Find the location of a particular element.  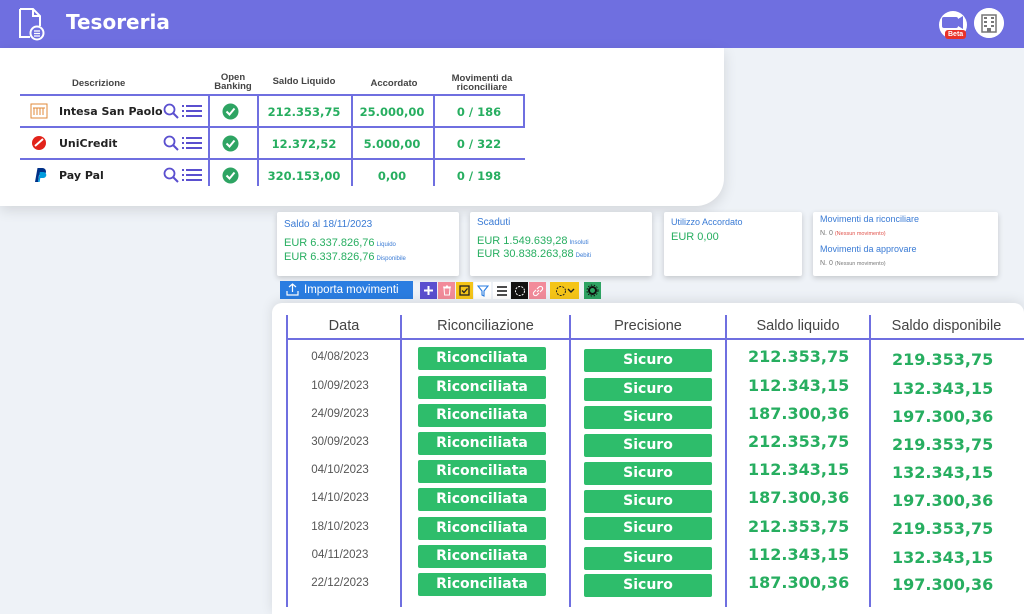

beta-badge: Beta is located at coordinates (956, 34).